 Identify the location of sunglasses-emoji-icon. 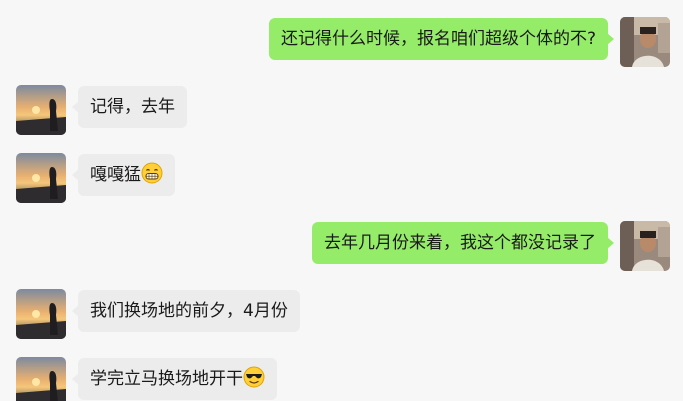
(254, 377).